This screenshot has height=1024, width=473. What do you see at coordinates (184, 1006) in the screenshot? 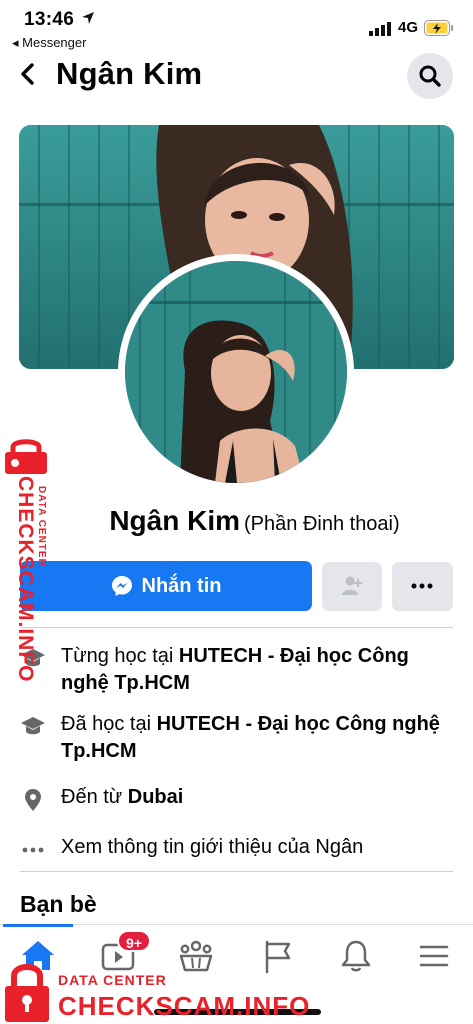
I see `watermark-bottom-main: CHECKSCAM.INFO` at bounding box center [184, 1006].